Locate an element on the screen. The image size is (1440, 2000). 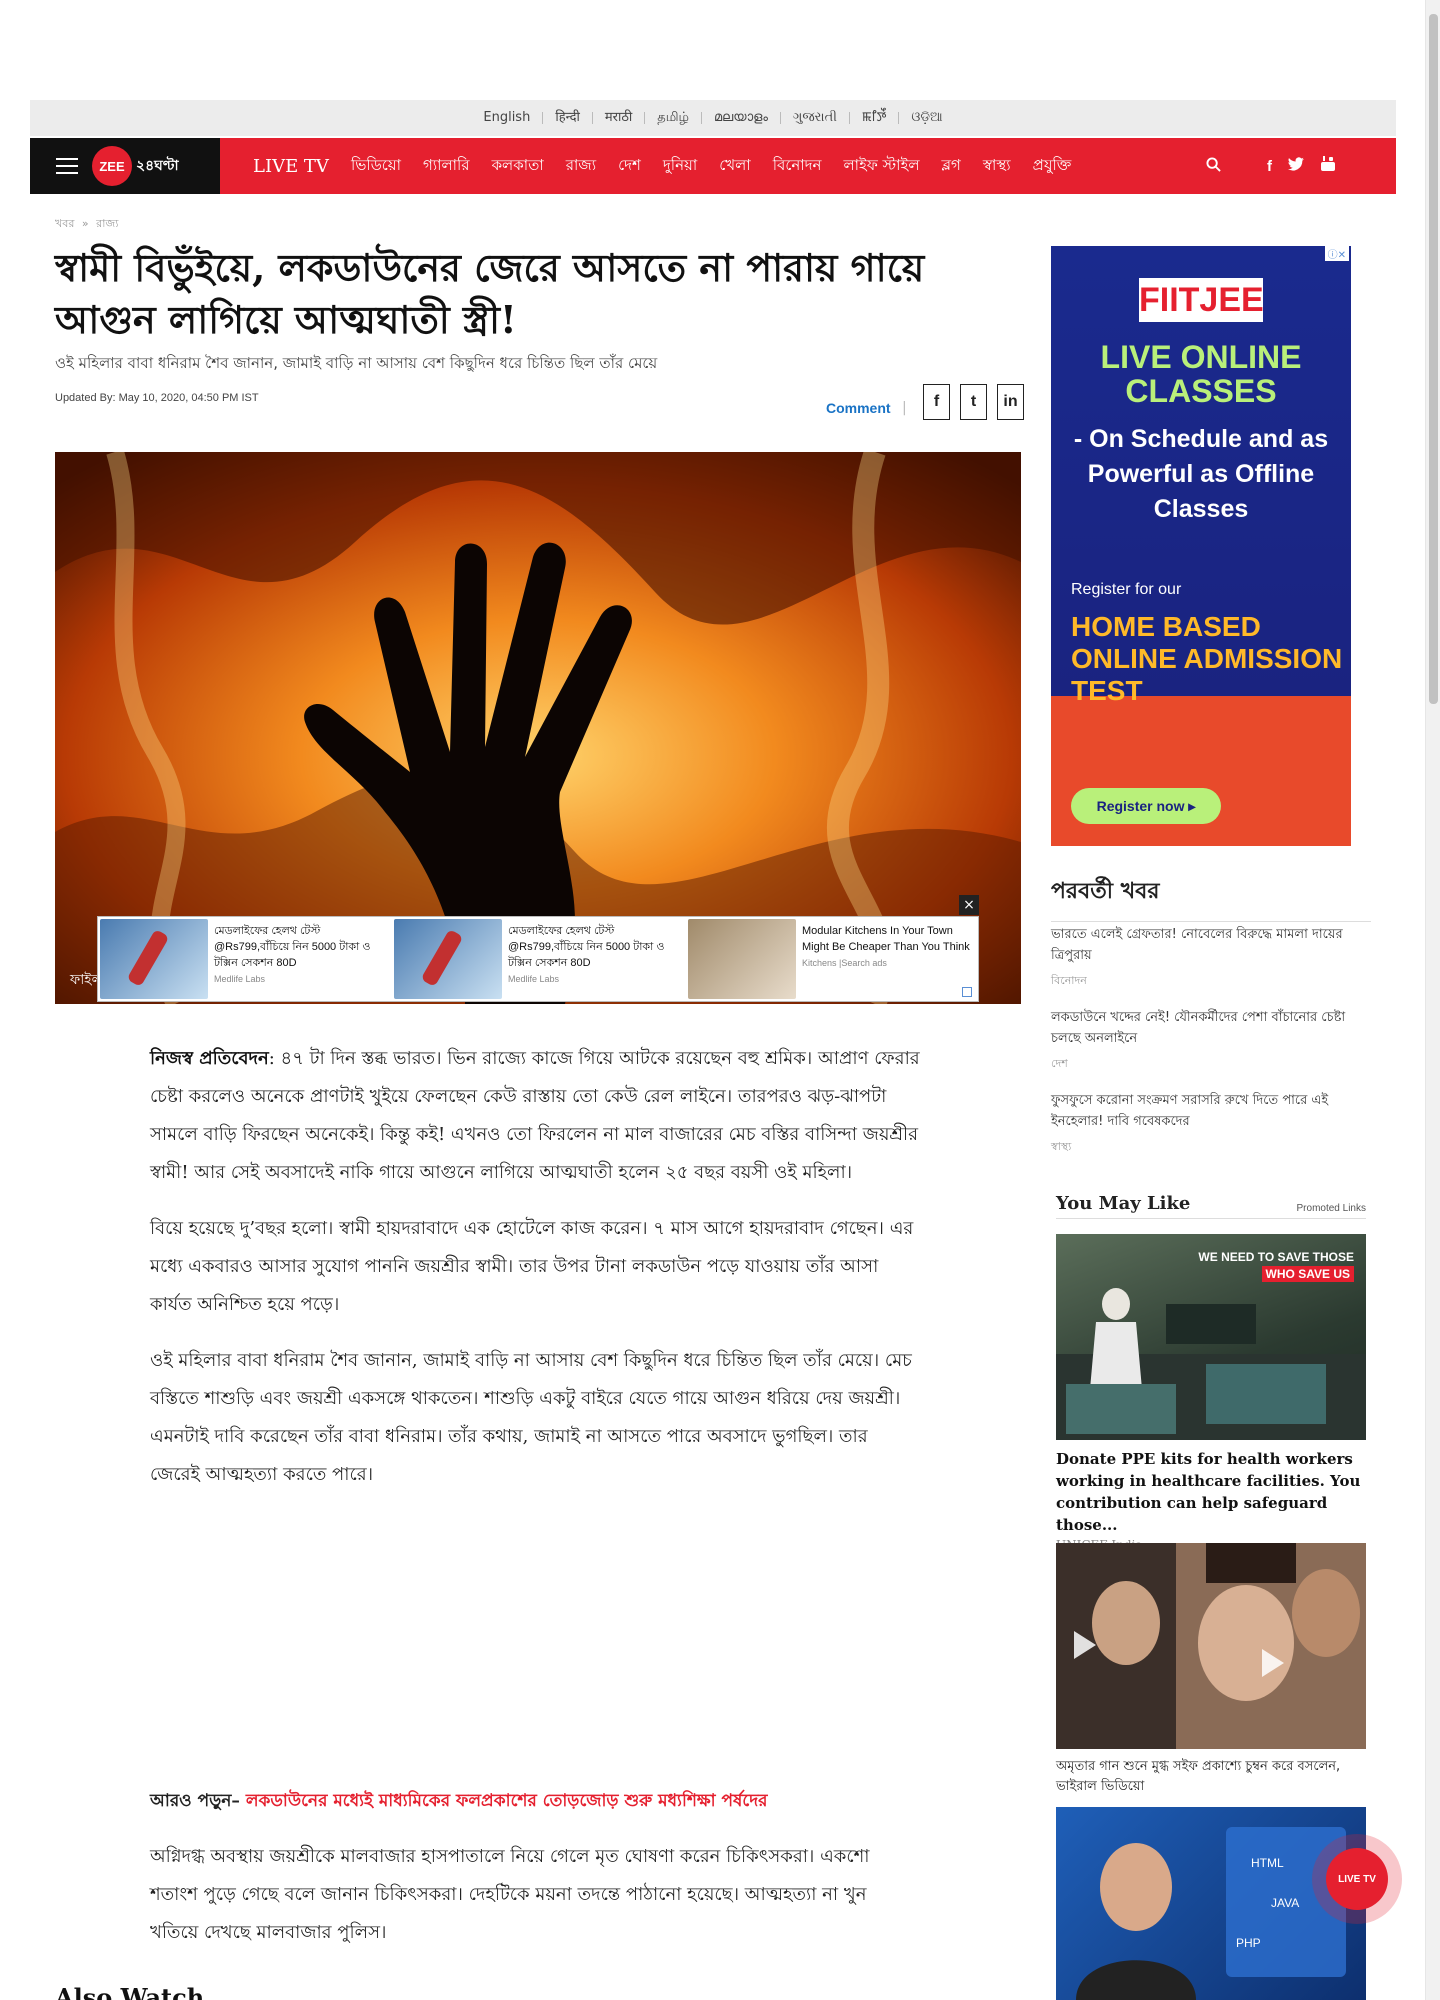
read-more-label: আরও পড়ুন– is located at coordinates (195, 1801).